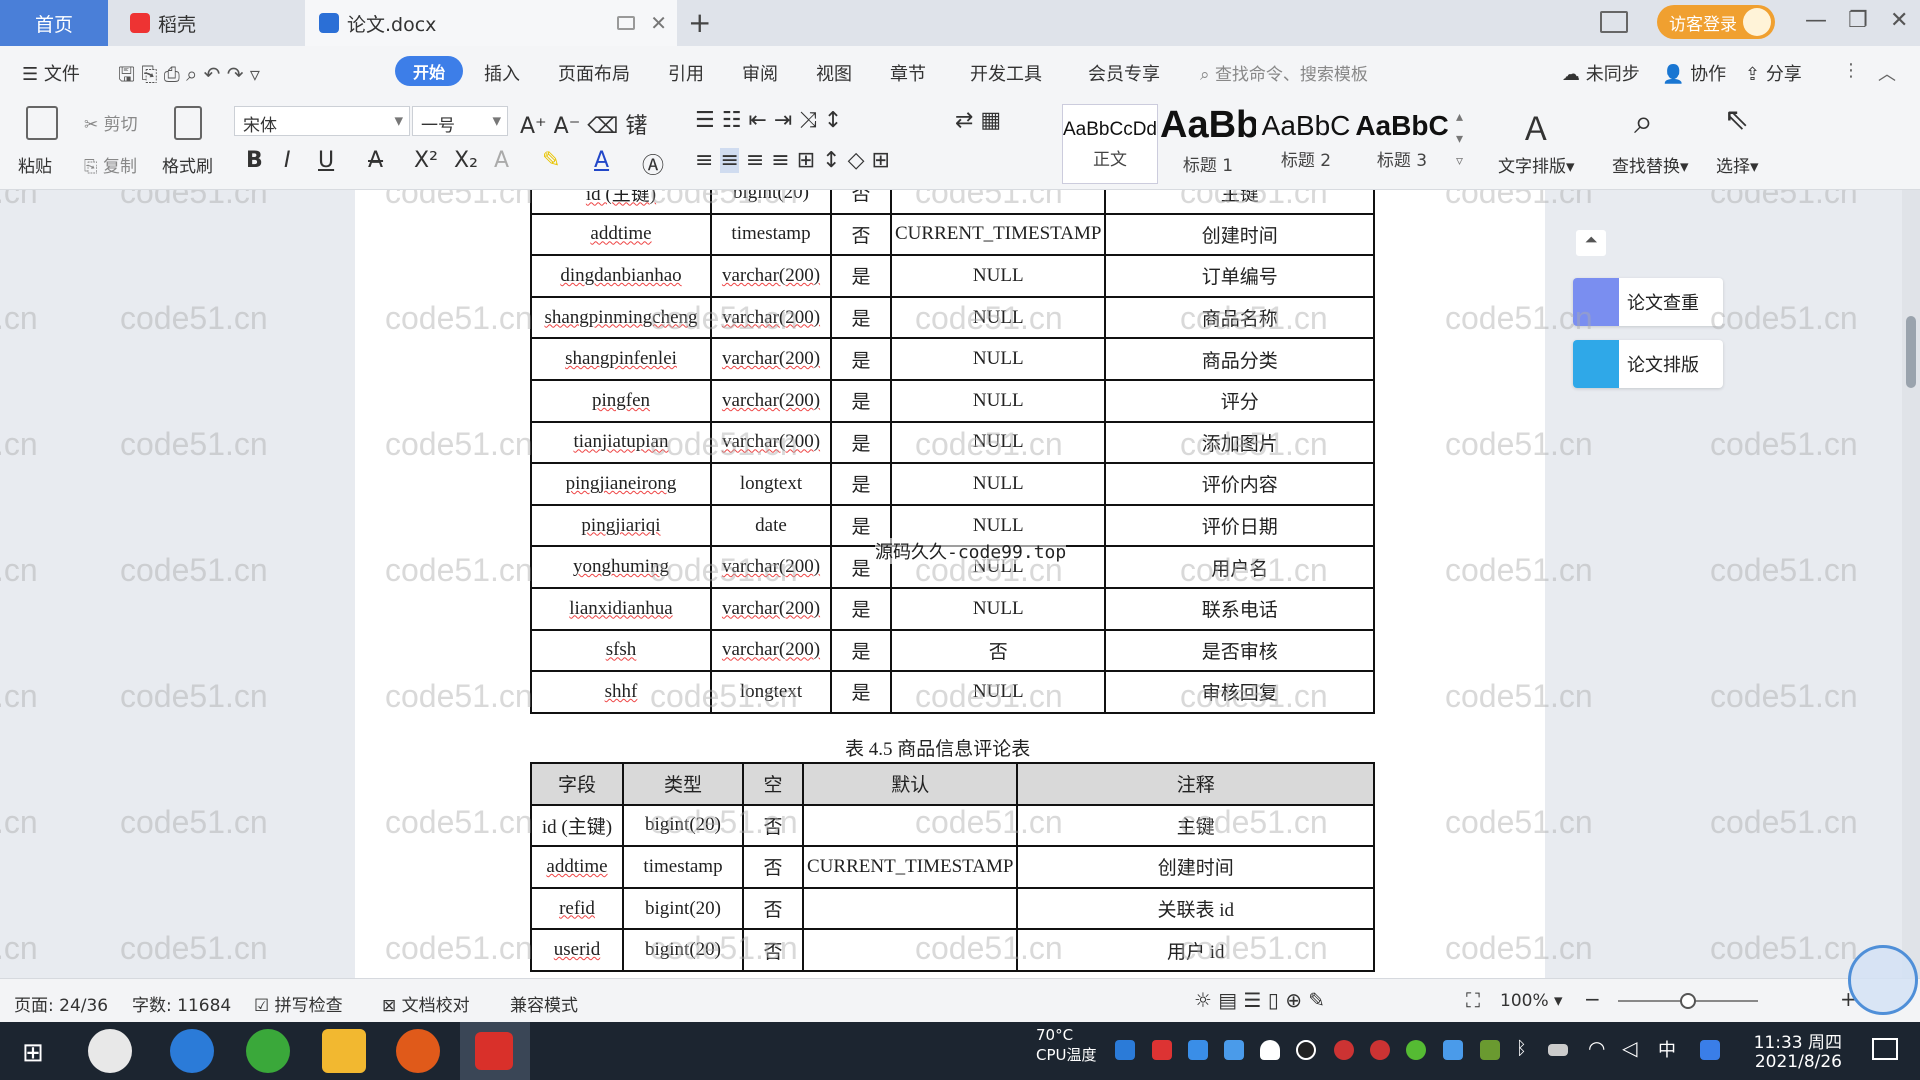  What do you see at coordinates (1858, 20) in the screenshot?
I see `restore-icon: ❐` at bounding box center [1858, 20].